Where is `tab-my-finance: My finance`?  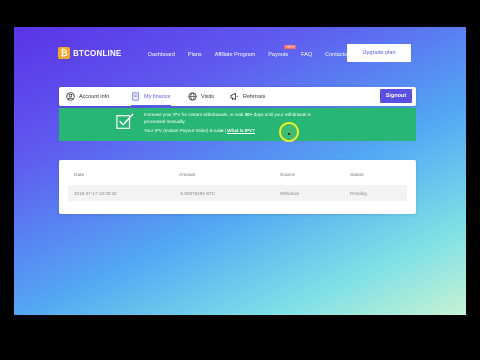
tab-my-finance: My finance is located at coordinates (151, 96).